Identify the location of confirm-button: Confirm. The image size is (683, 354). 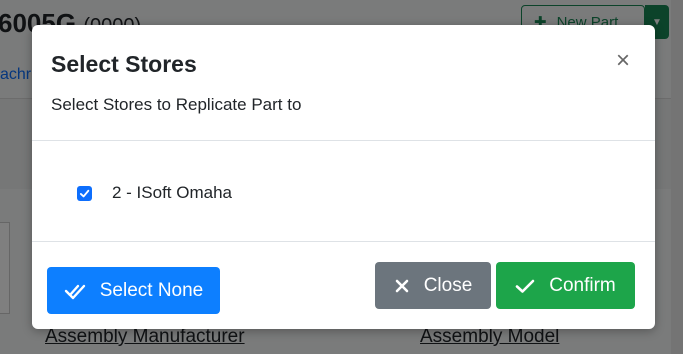
(565, 285).